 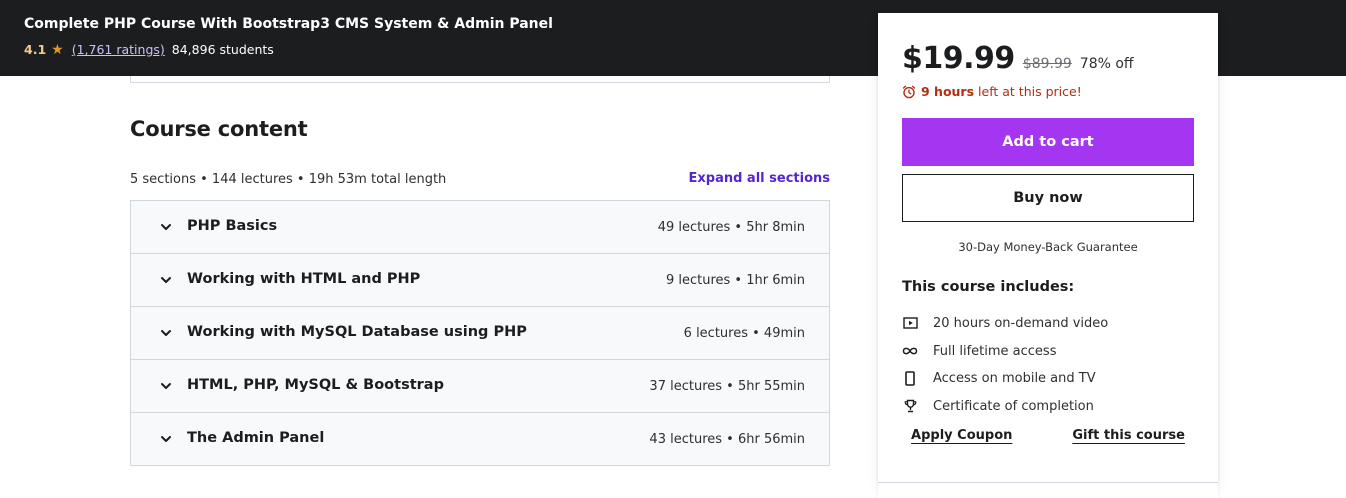 What do you see at coordinates (910, 324) in the screenshot?
I see `video-icon` at bounding box center [910, 324].